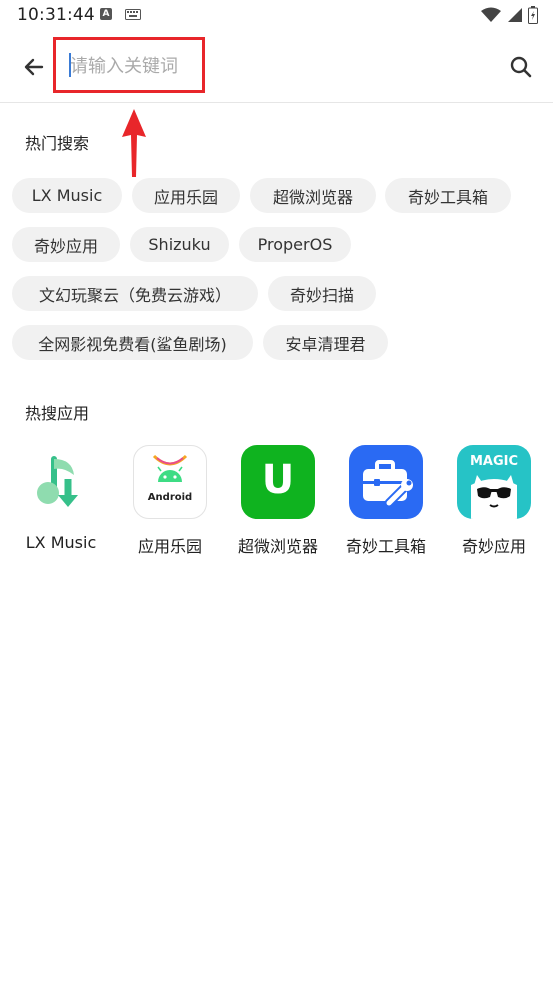 The height and width of the screenshot is (984, 553). I want to click on u-browser-icon: U, so click(278, 482).